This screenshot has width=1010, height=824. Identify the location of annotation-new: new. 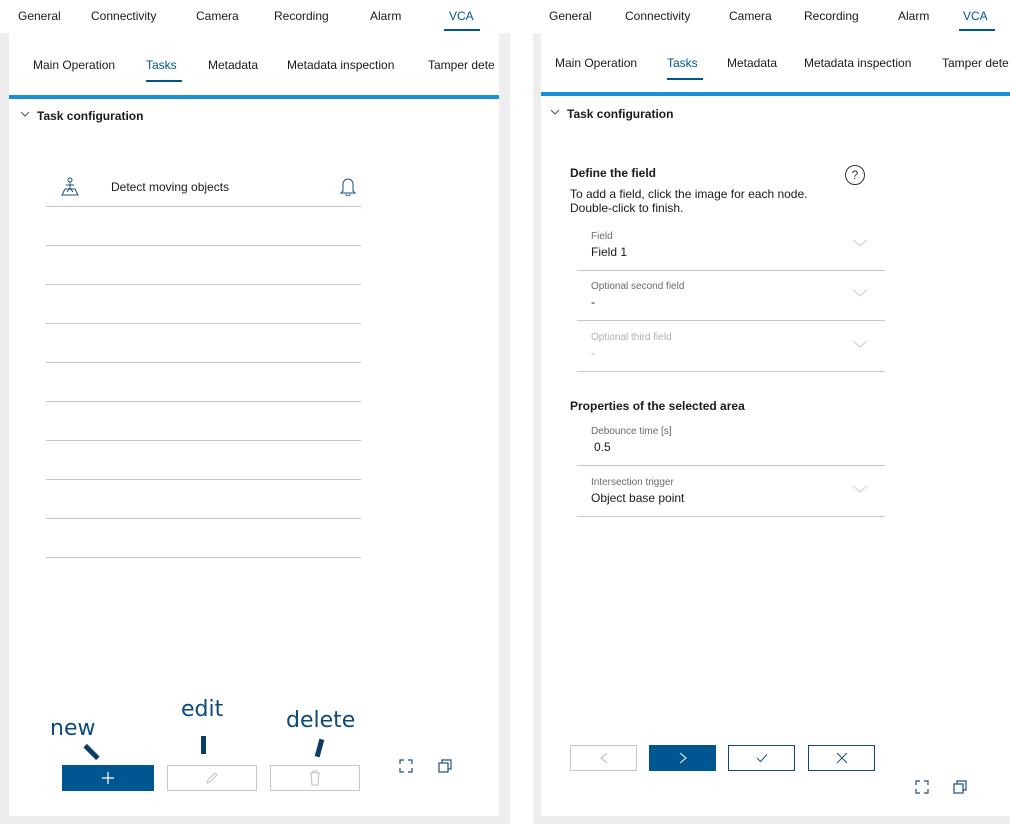
(73, 728).